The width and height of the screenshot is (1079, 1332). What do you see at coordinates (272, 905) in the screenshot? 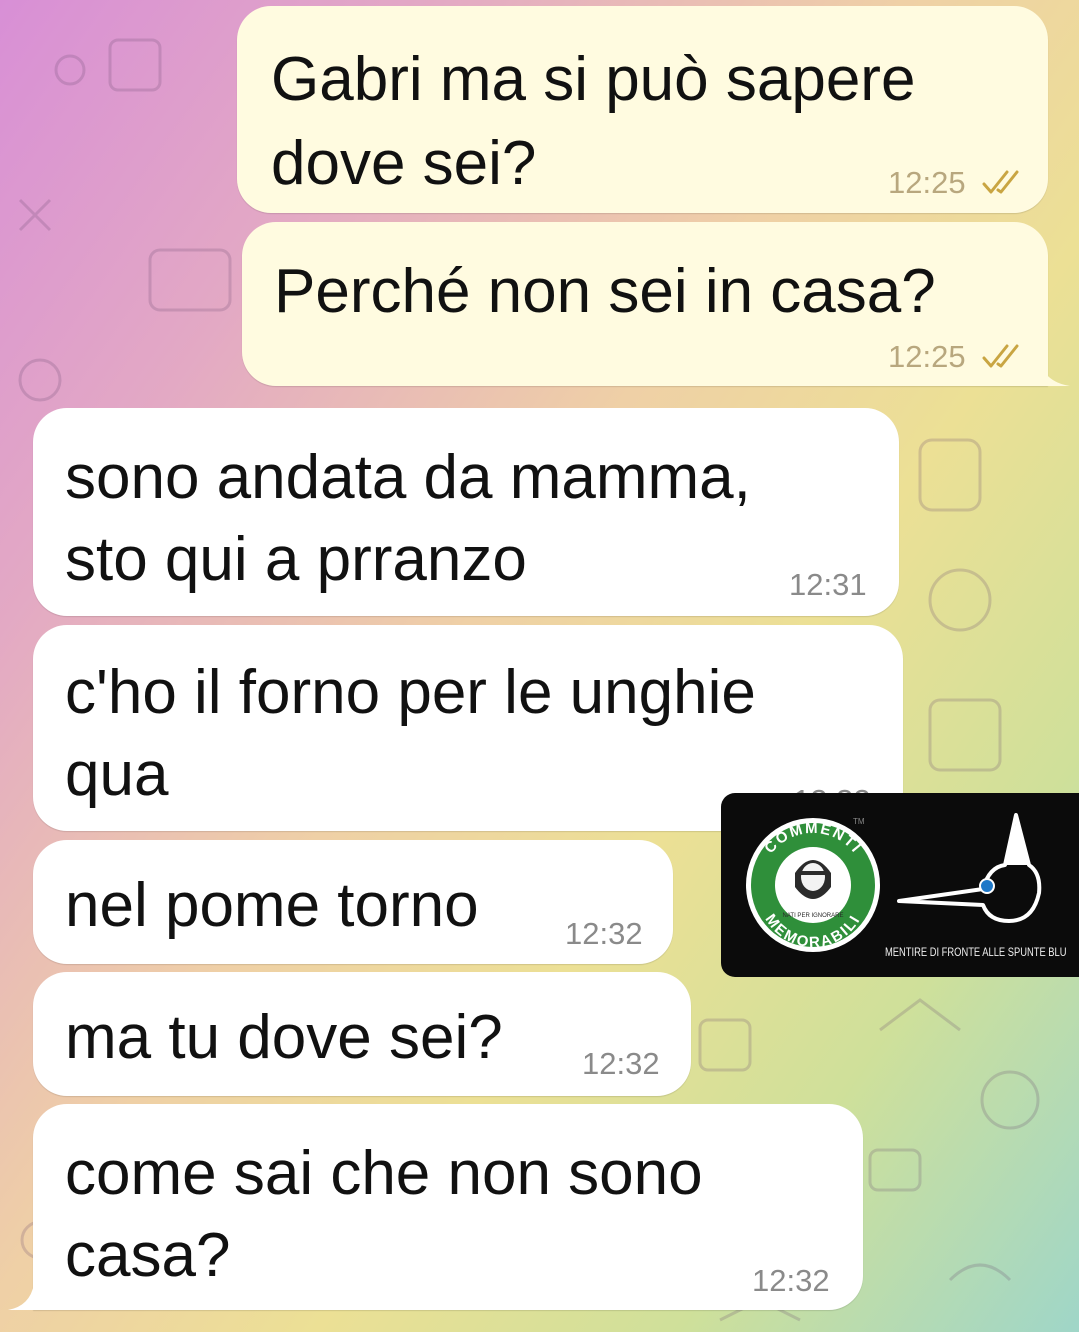
I see `message-text-line: nel pome torno` at bounding box center [272, 905].